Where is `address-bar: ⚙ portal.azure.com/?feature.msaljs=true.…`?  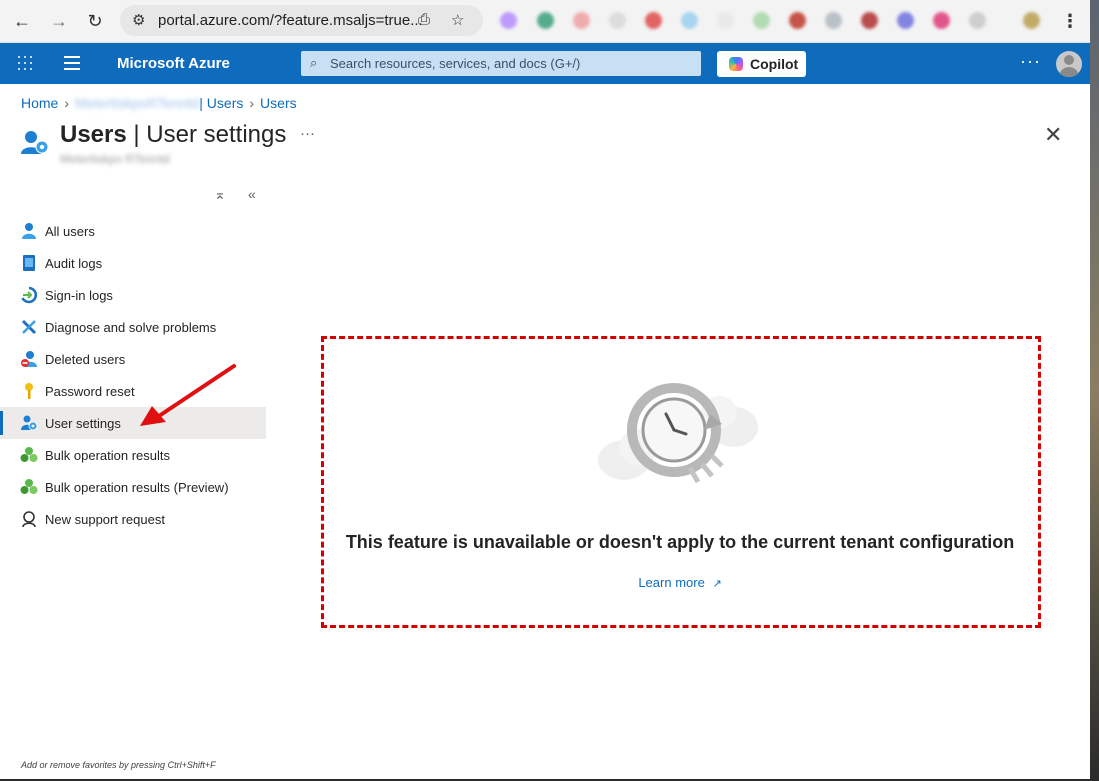
address-bar: ⚙ portal.azure.com/?feature.msaljs=true.… is located at coordinates (301, 20).